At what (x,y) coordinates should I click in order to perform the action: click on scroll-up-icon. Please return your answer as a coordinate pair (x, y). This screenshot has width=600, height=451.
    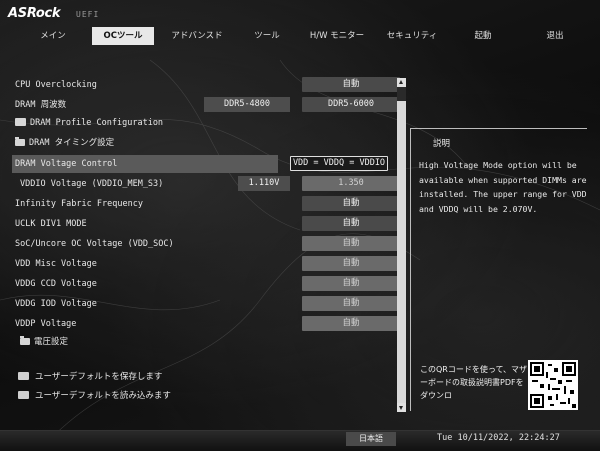
    Looking at the image, I should click on (401, 82).